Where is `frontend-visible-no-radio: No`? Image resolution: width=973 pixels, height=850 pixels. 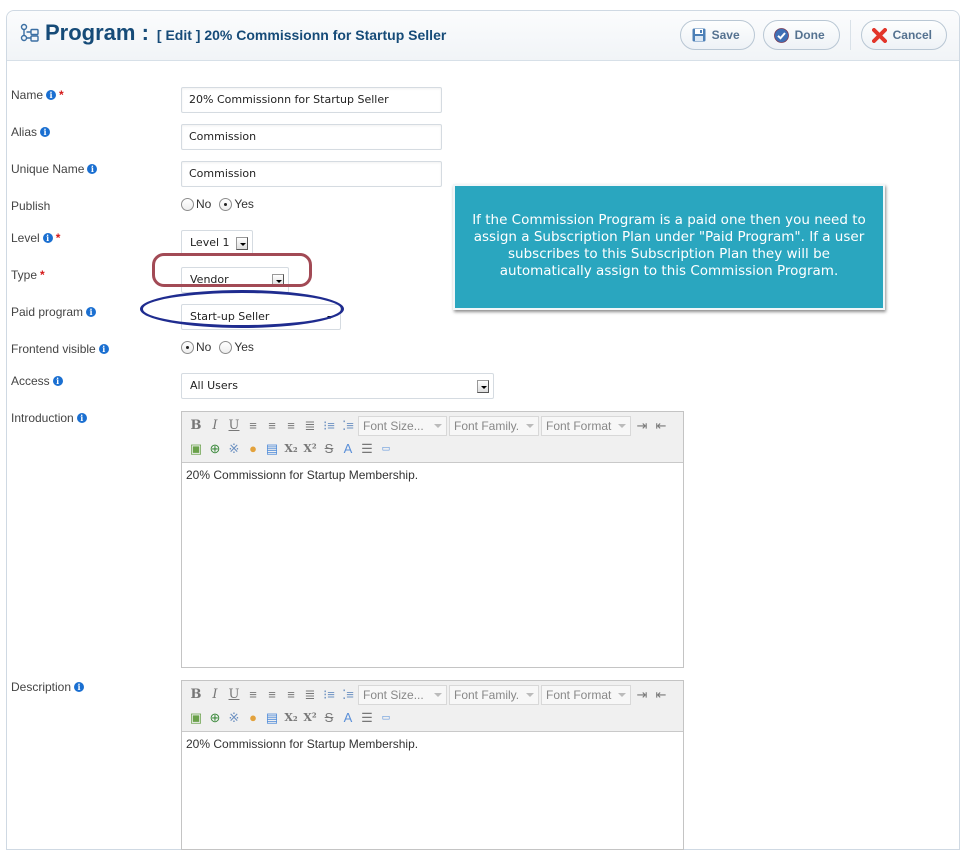
frontend-visible-no-radio: No is located at coordinates (196, 347).